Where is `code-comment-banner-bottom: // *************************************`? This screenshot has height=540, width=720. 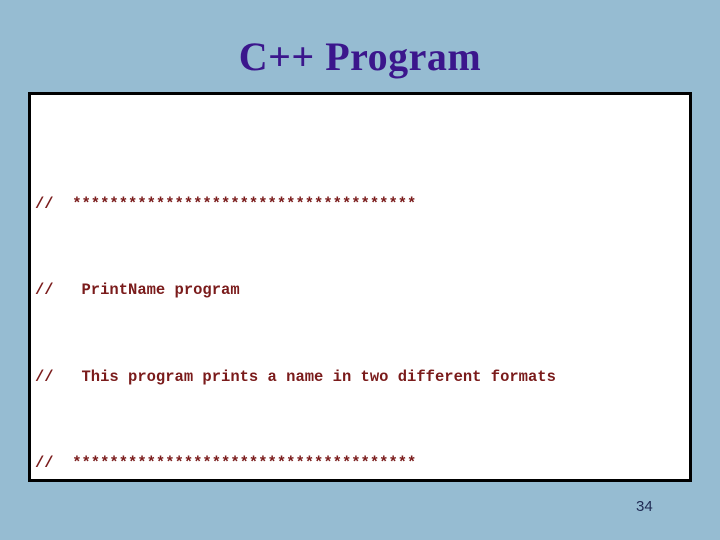 code-comment-banner-bottom: // ************************************* is located at coordinates (226, 462).